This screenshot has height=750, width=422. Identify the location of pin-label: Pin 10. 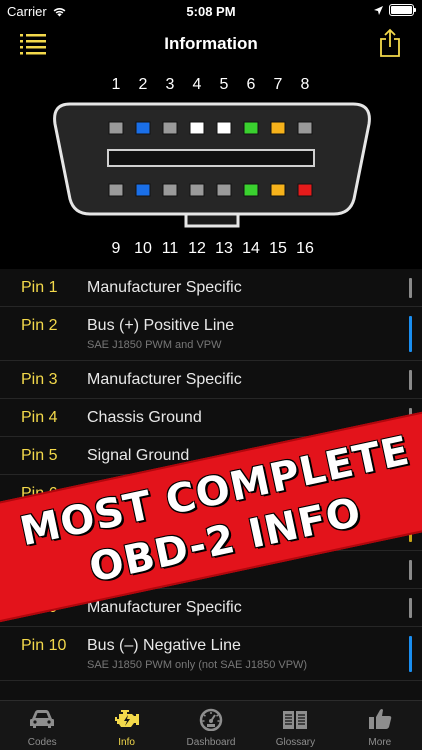
(44, 645).